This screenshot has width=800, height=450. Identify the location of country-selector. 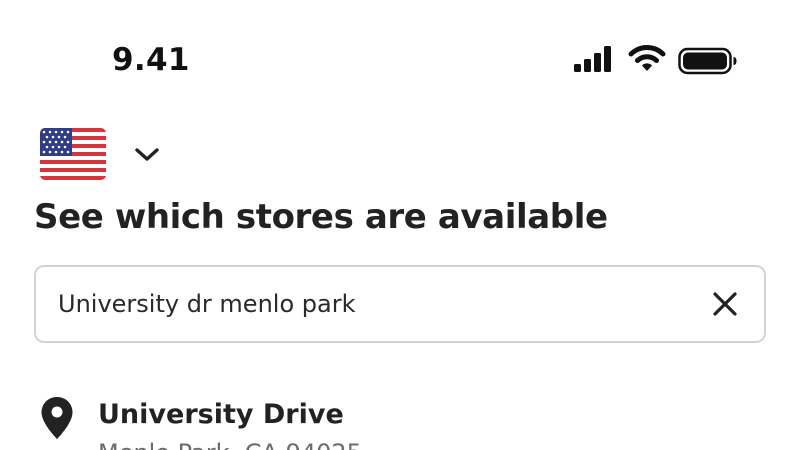
(103, 155).